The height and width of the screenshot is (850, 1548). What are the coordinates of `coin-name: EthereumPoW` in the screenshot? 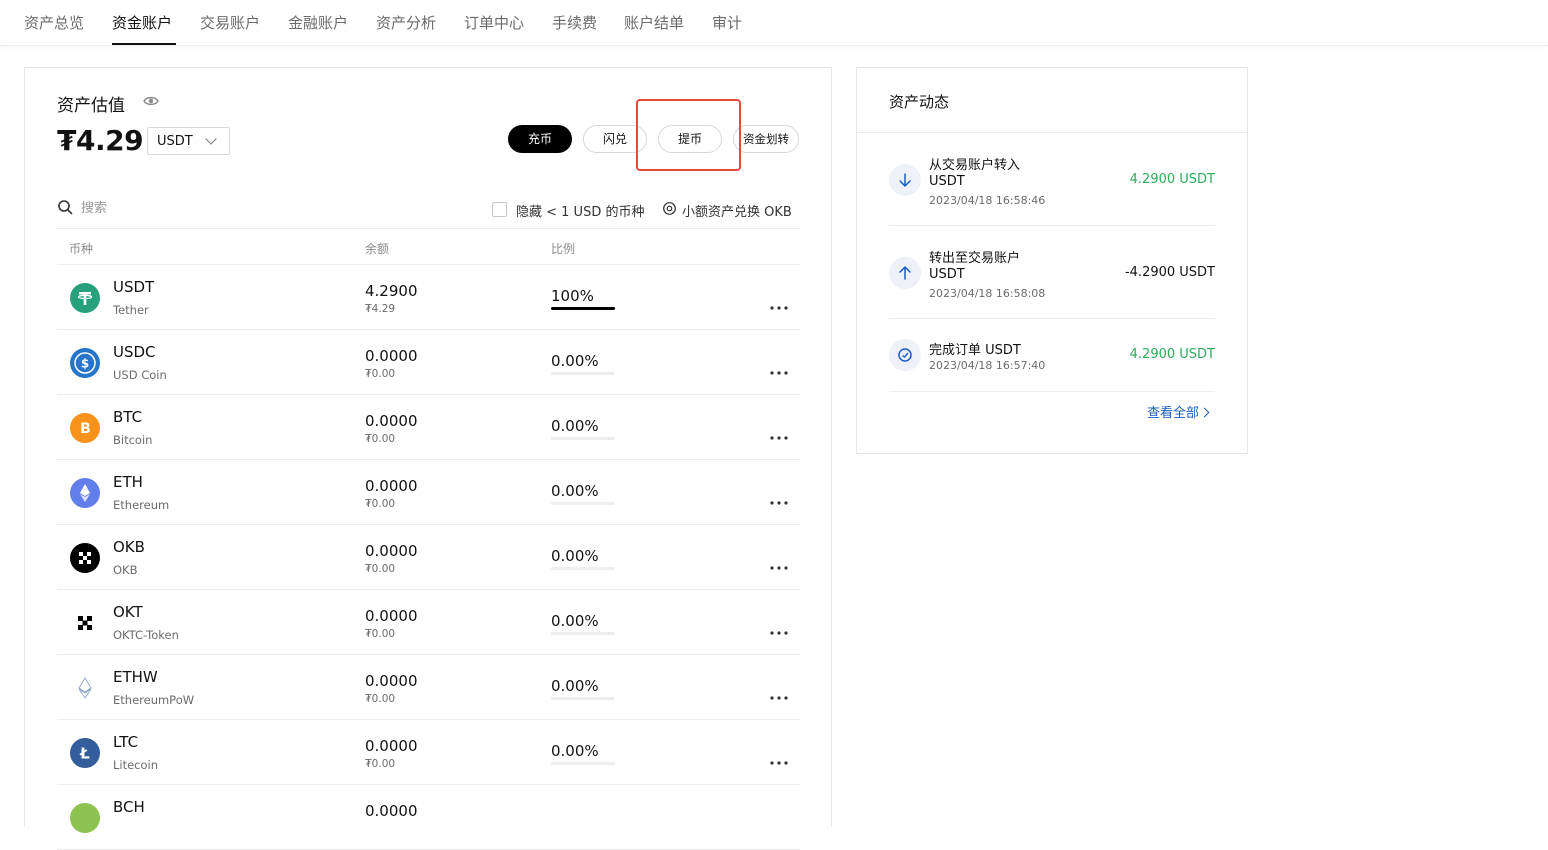 It's located at (154, 700).